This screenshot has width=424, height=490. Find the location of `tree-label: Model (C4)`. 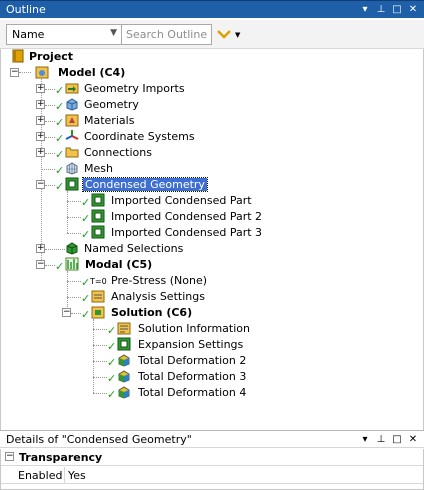

tree-label: Model (C4) is located at coordinates (92, 72).